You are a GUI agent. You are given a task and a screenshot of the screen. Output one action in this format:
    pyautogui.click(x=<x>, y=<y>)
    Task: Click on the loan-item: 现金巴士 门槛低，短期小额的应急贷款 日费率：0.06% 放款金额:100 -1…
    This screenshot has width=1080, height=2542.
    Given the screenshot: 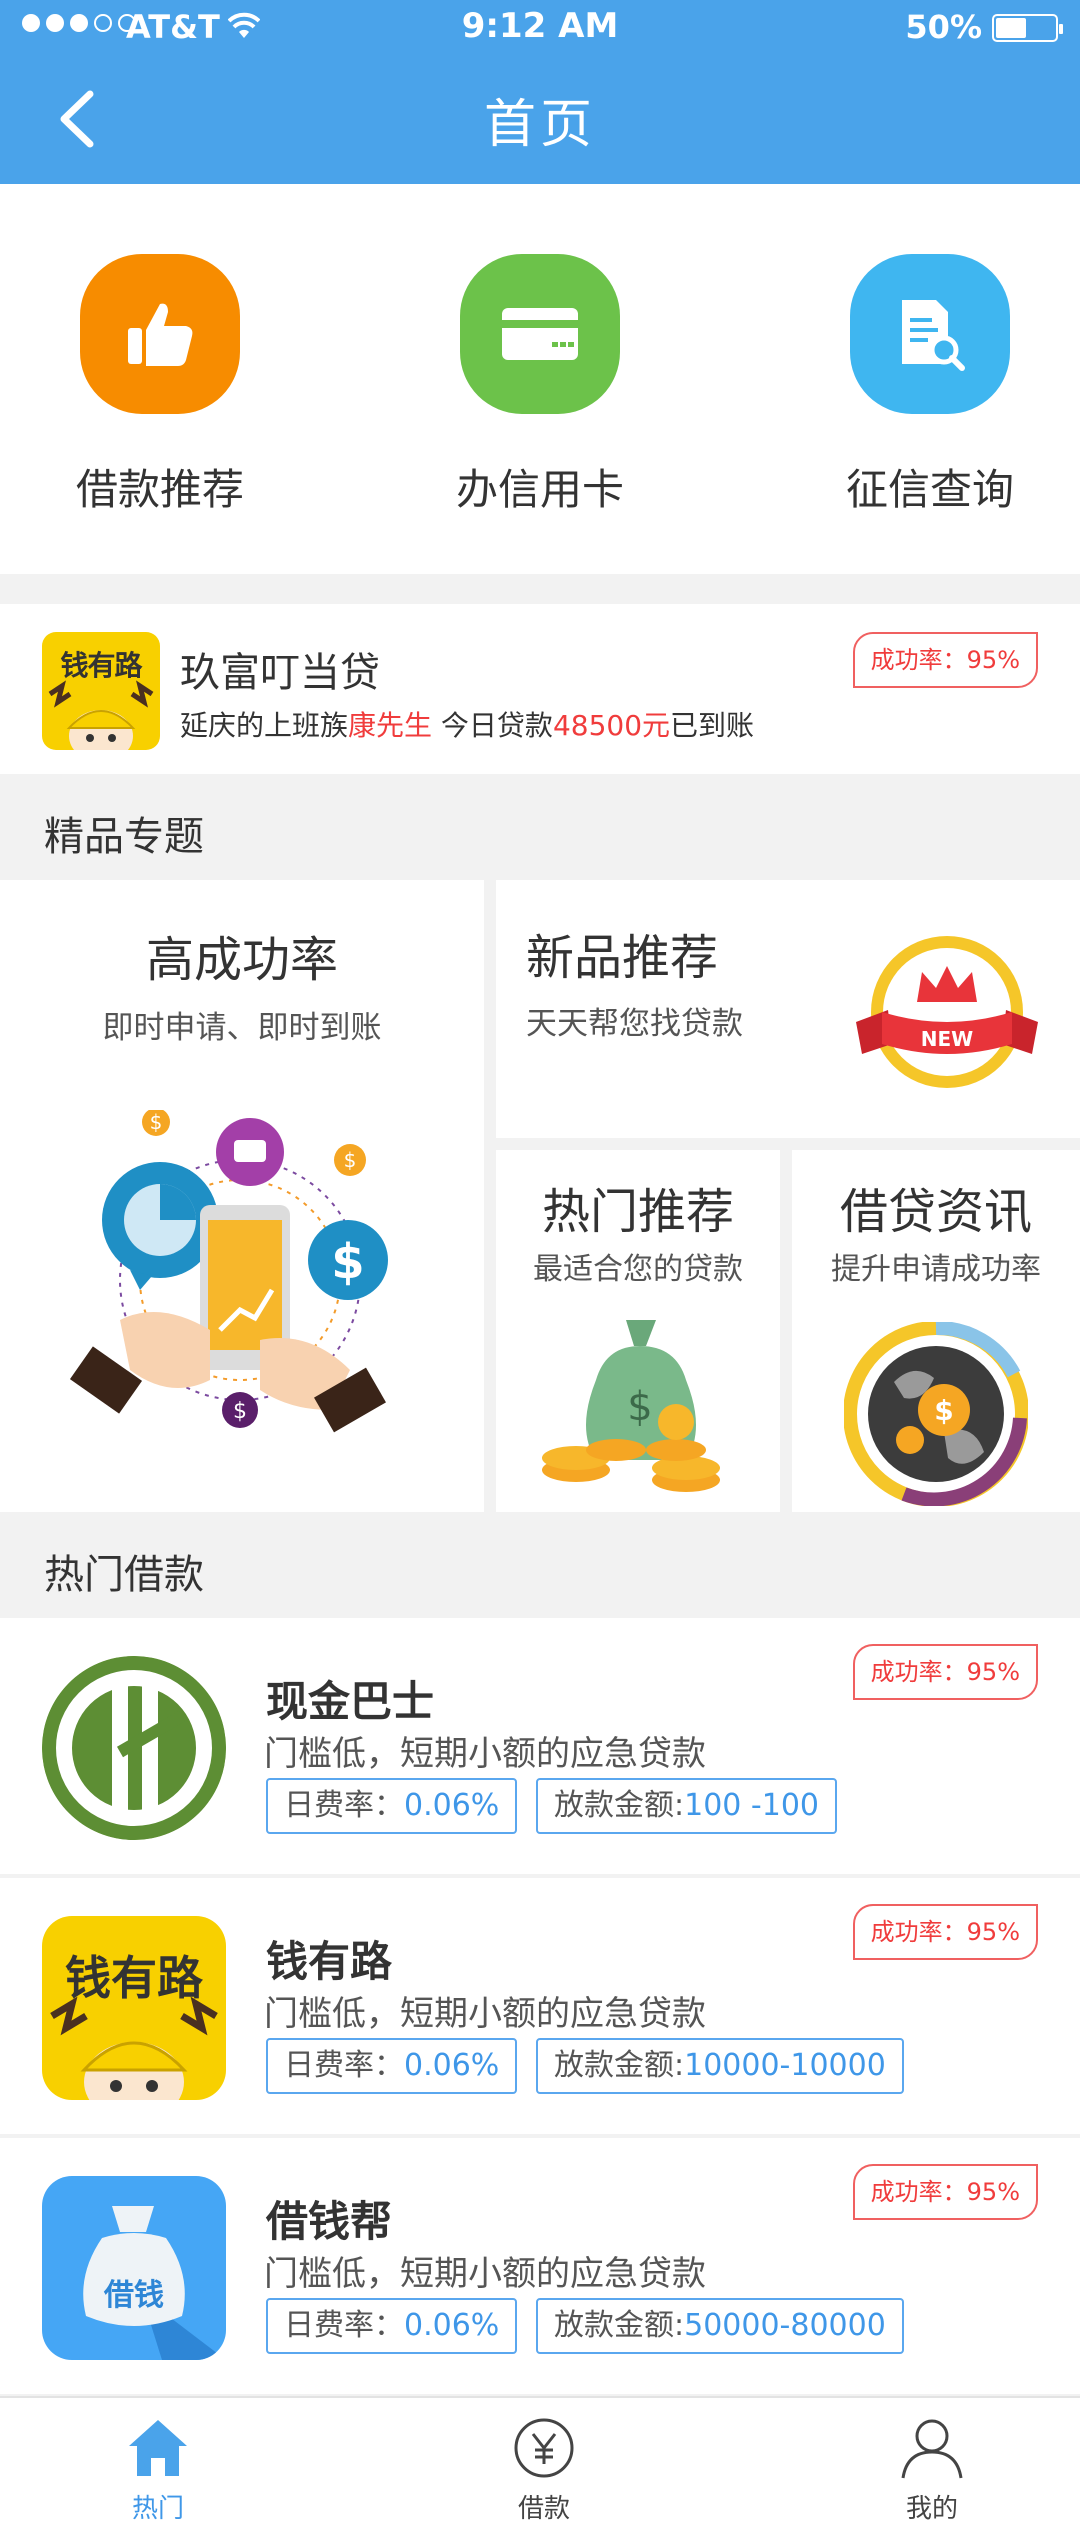 What is the action you would take?
    pyautogui.click(x=540, y=1746)
    